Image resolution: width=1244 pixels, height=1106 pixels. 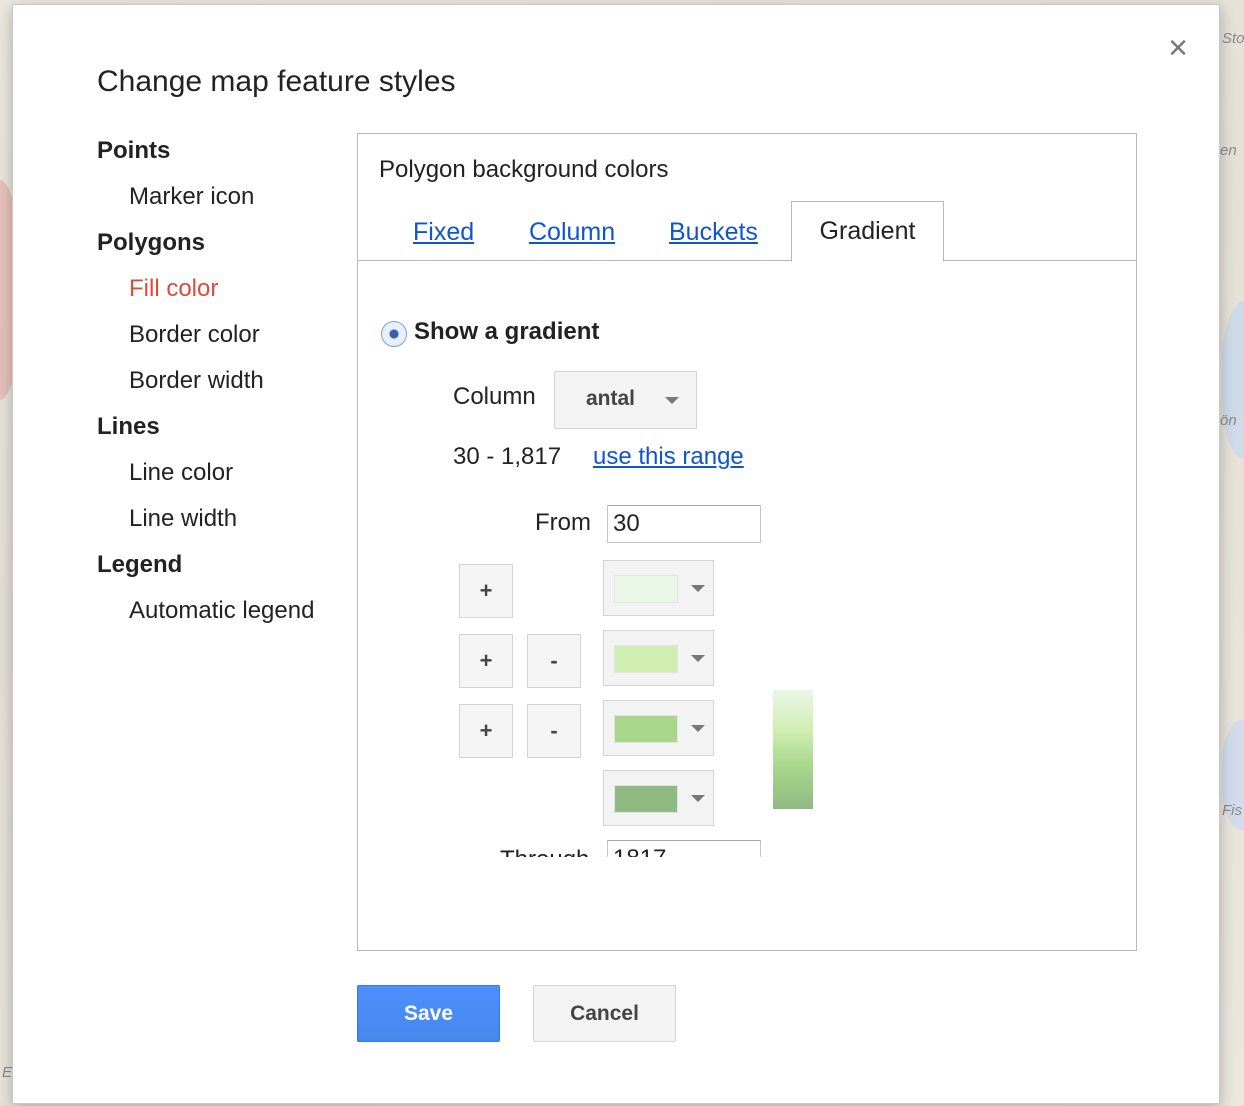 I want to click on column-select-value: antal, so click(x=611, y=398).